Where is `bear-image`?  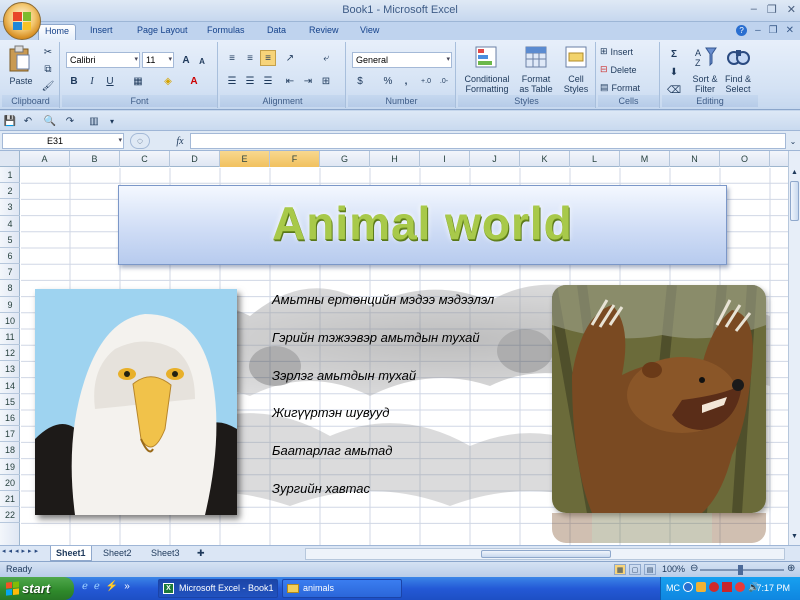 bear-image is located at coordinates (659, 399).